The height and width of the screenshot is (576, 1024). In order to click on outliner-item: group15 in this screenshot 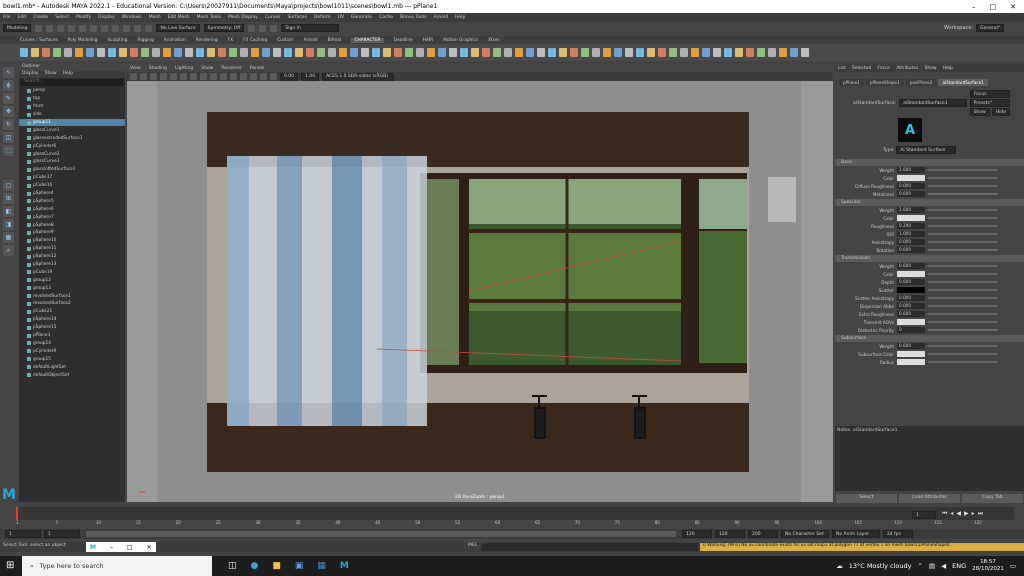, I will do `click(72, 359)`.